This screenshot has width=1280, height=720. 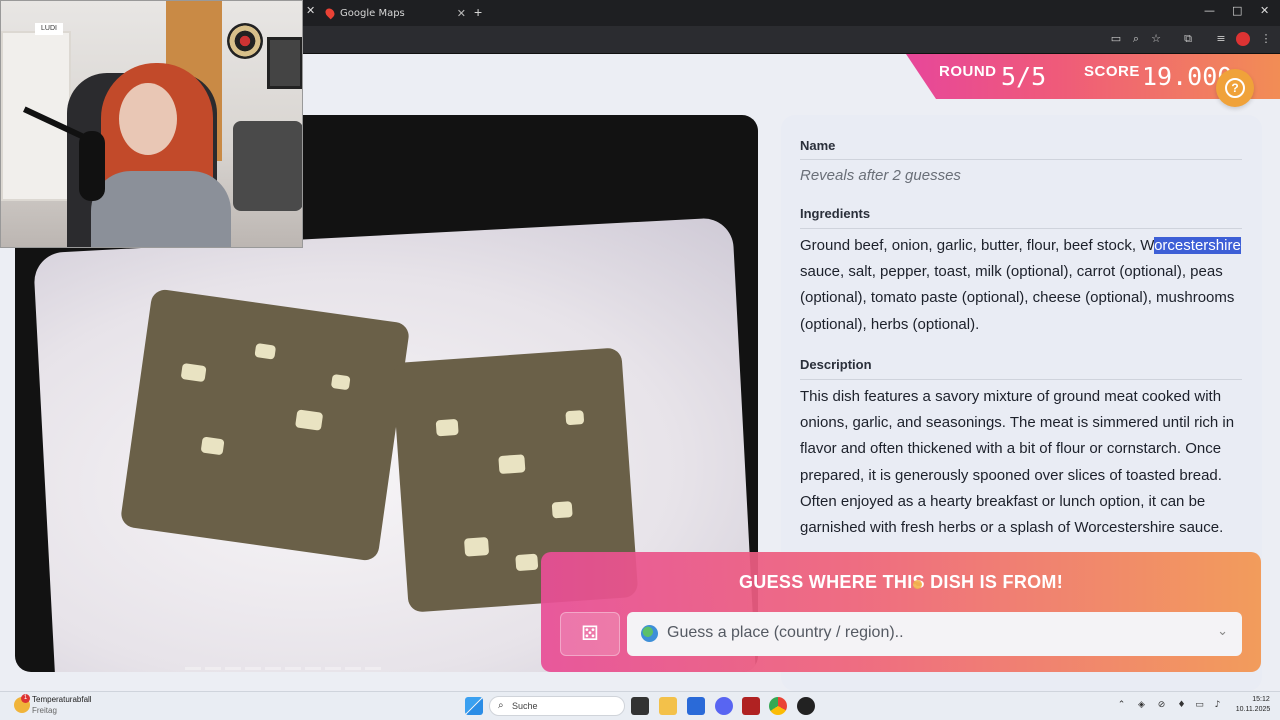 What do you see at coordinates (474, 706) in the screenshot?
I see `windows-start-icon` at bounding box center [474, 706].